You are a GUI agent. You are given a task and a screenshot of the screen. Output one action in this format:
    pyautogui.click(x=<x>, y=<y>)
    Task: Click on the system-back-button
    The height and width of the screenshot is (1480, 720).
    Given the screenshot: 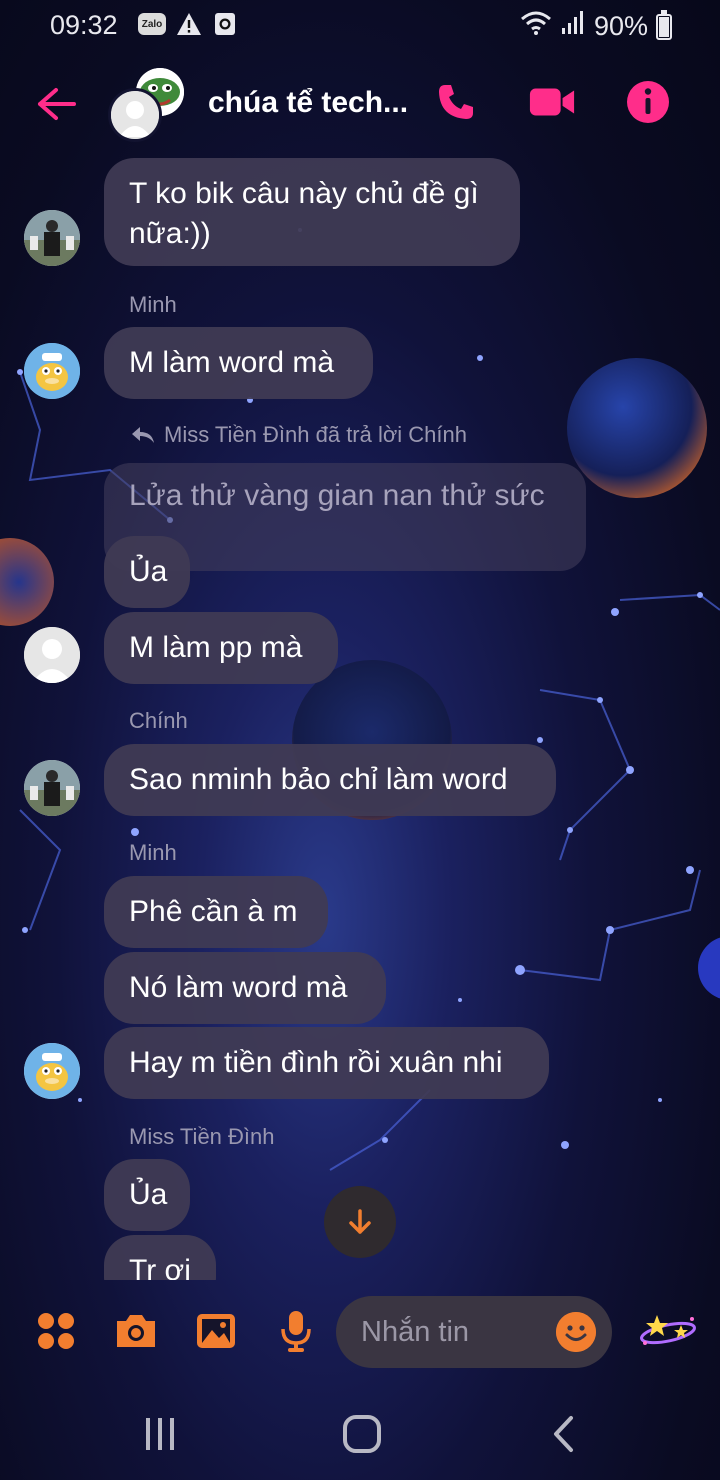 What is the action you would take?
    pyautogui.click(x=564, y=1434)
    